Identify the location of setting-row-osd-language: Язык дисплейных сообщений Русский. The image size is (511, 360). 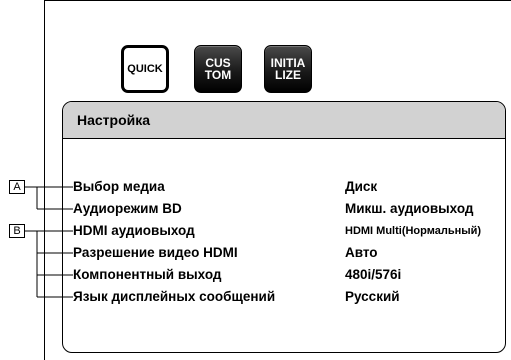
(288, 297).